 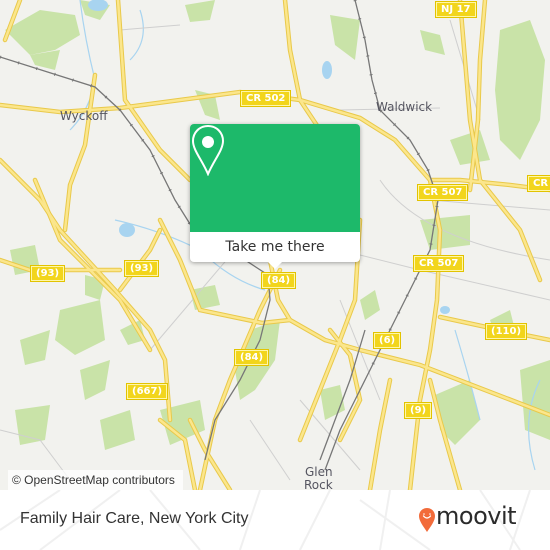 I want to click on moovit-pin-icon, so click(x=427, y=520).